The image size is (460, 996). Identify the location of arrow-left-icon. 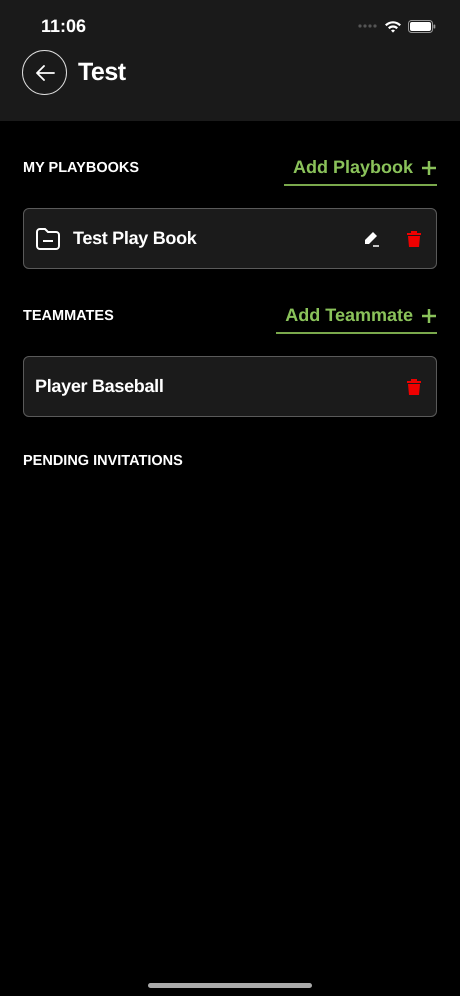
(44, 72).